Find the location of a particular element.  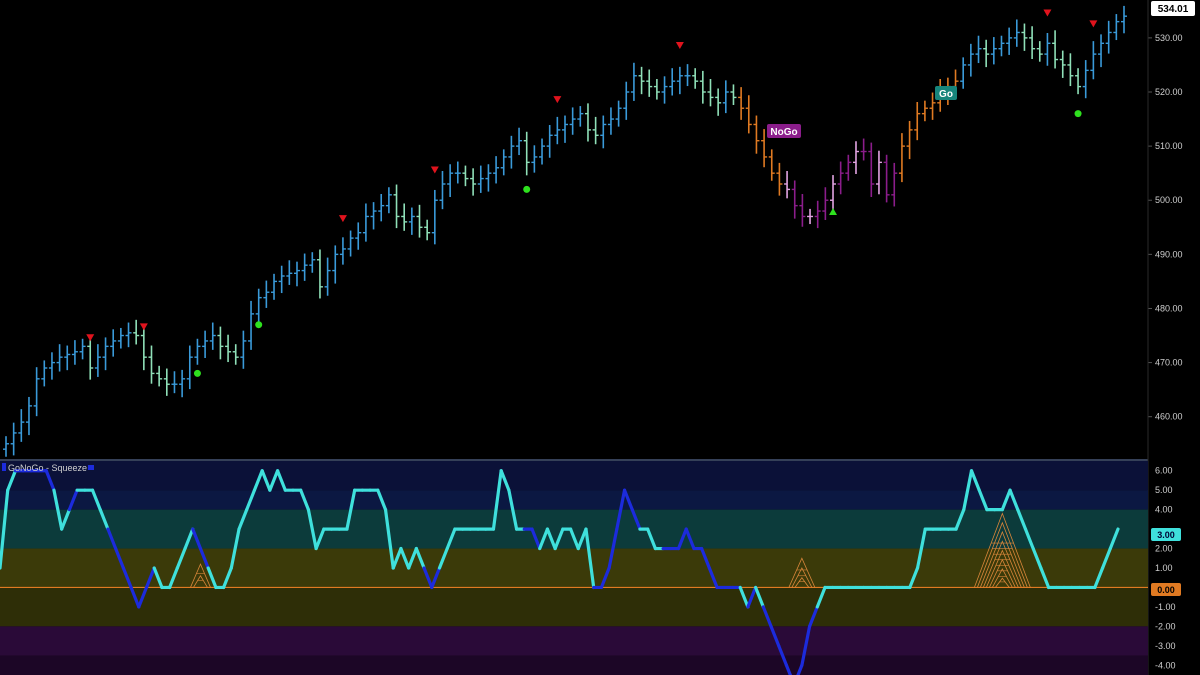

go-label: Go is located at coordinates (946, 94).